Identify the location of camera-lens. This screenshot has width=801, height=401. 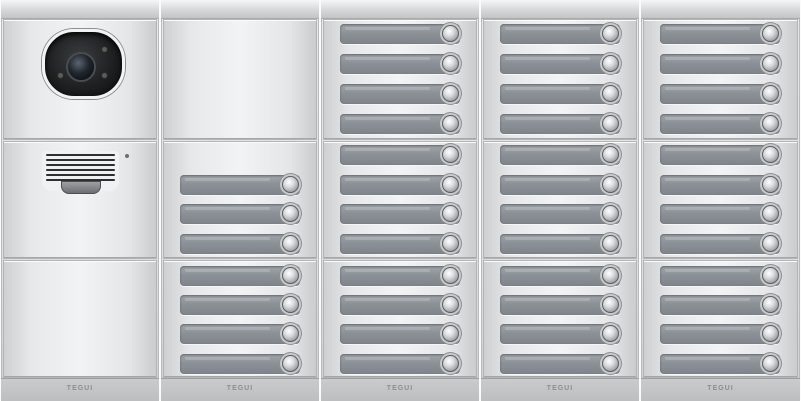
(81, 67).